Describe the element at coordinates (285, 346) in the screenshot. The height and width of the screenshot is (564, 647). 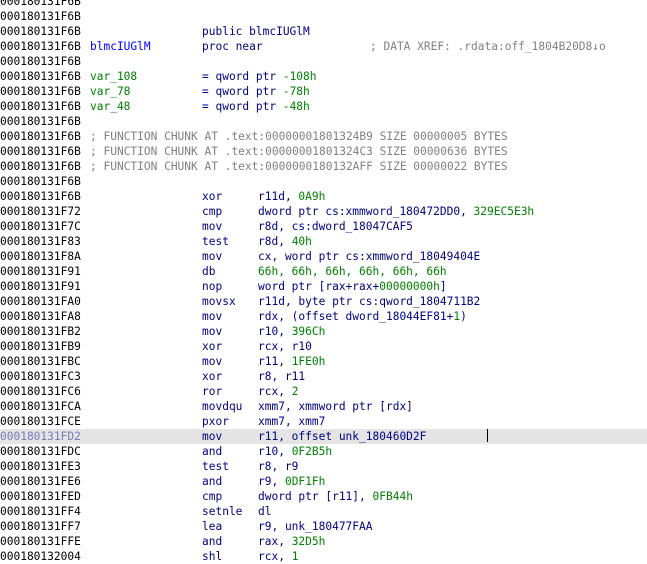
I see `operands: rcx, r10` at that location.